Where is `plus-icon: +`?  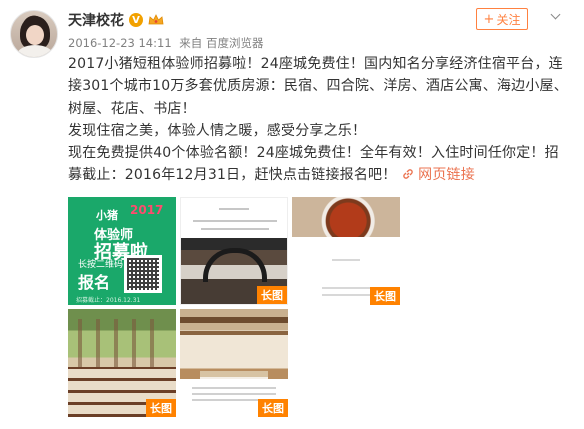
plus-icon: + is located at coordinates (489, 19).